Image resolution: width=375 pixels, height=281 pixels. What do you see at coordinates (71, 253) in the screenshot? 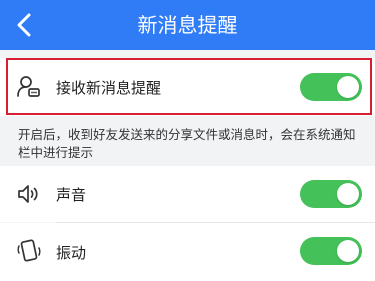
I see `vibrate-label: 振动` at bounding box center [71, 253].